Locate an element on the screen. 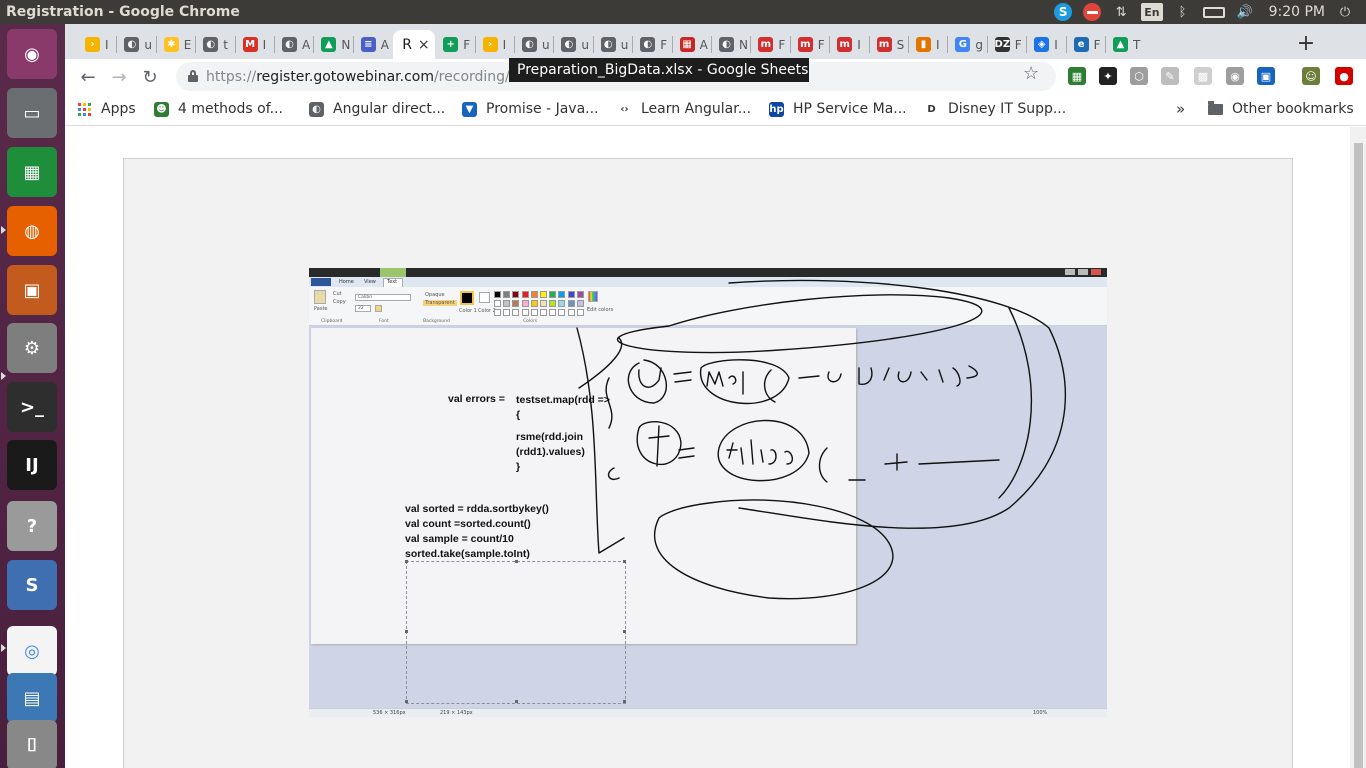  tab: ◐ t is located at coordinates (214, 44).